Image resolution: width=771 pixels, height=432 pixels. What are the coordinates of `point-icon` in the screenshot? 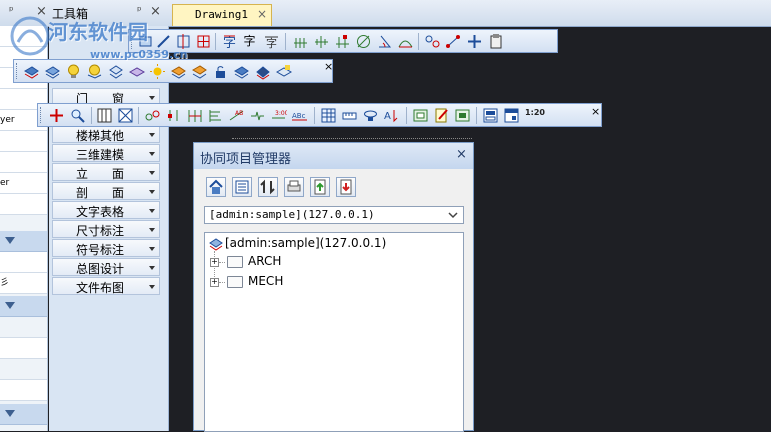 It's located at (56, 115).